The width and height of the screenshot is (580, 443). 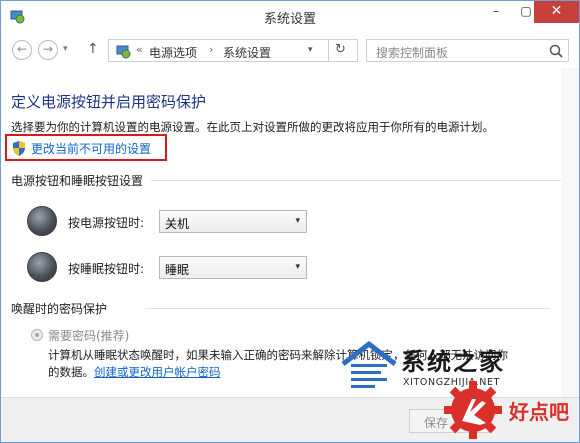 What do you see at coordinates (48, 50) in the screenshot?
I see `forward-button: →` at bounding box center [48, 50].